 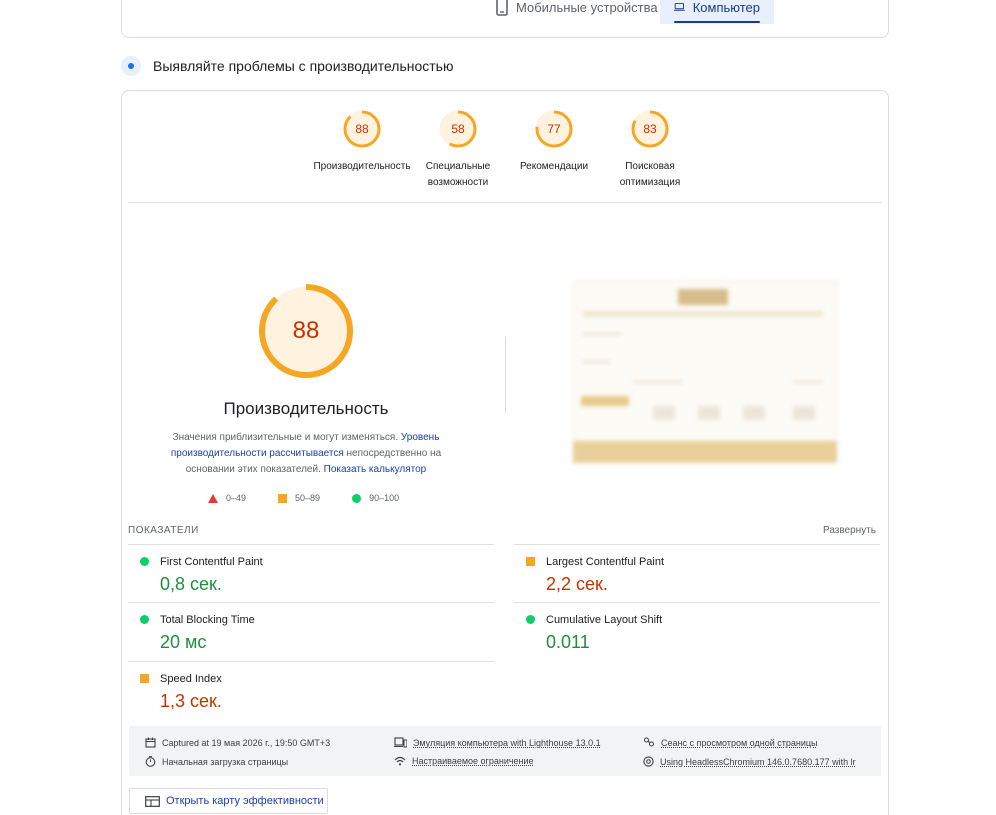 I want to click on score-value: 88, so click(x=362, y=129).